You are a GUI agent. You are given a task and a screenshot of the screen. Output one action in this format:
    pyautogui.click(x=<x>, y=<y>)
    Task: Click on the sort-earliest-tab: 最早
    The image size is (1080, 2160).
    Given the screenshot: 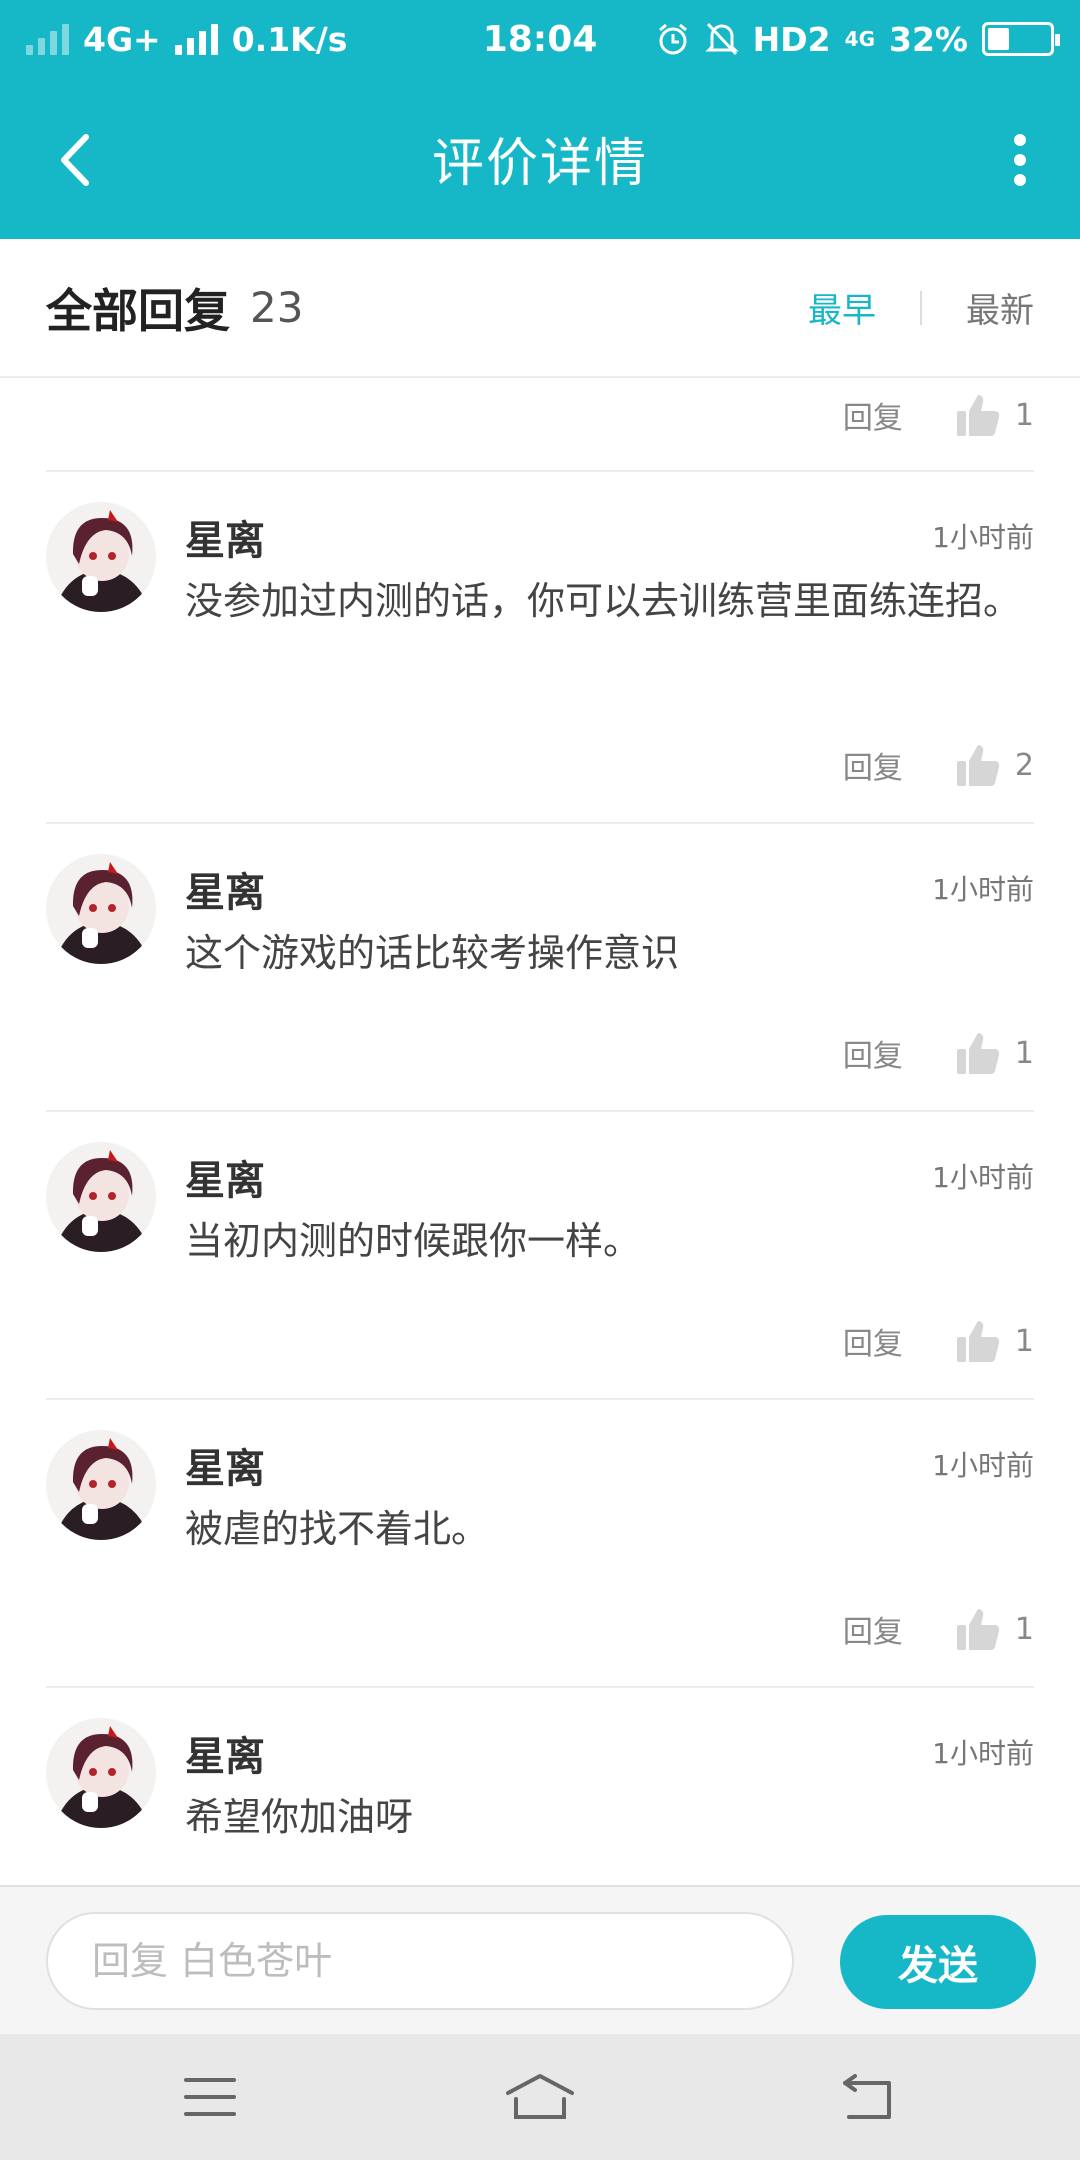 What is the action you would take?
    pyautogui.click(x=842, y=307)
    